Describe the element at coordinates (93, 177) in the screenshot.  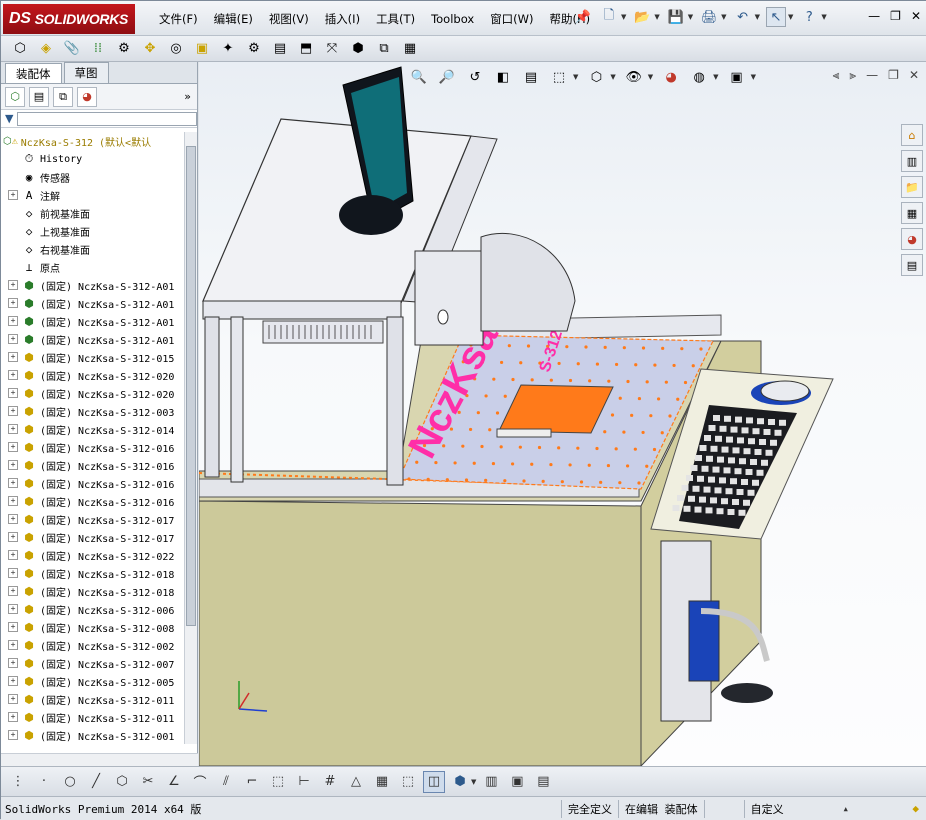
I see `tree-item-feature: ◉ 传感器` at that location.